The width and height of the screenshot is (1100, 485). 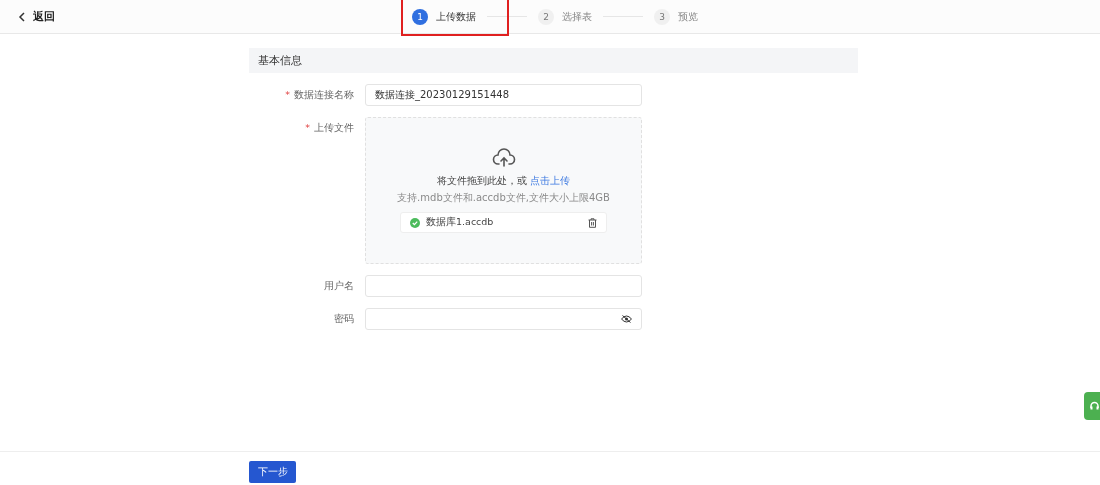 What do you see at coordinates (319, 95) in the screenshot?
I see `field-label: * 数据连接名称` at bounding box center [319, 95].